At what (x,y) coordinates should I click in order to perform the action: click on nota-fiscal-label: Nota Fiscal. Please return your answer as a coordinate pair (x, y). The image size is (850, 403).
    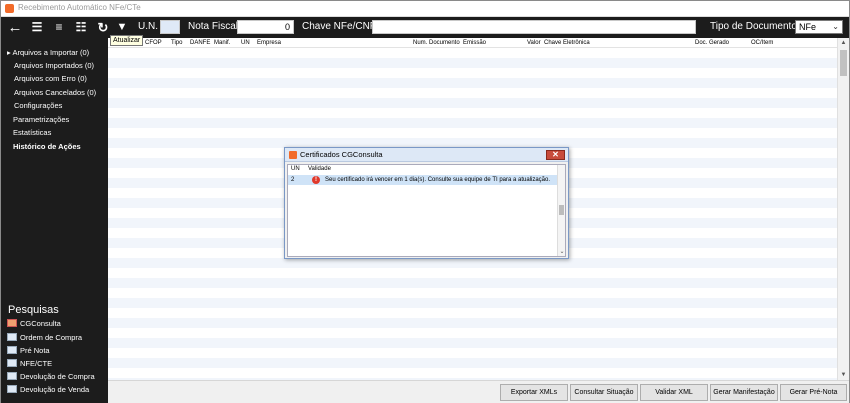
    Looking at the image, I should click on (213, 26).